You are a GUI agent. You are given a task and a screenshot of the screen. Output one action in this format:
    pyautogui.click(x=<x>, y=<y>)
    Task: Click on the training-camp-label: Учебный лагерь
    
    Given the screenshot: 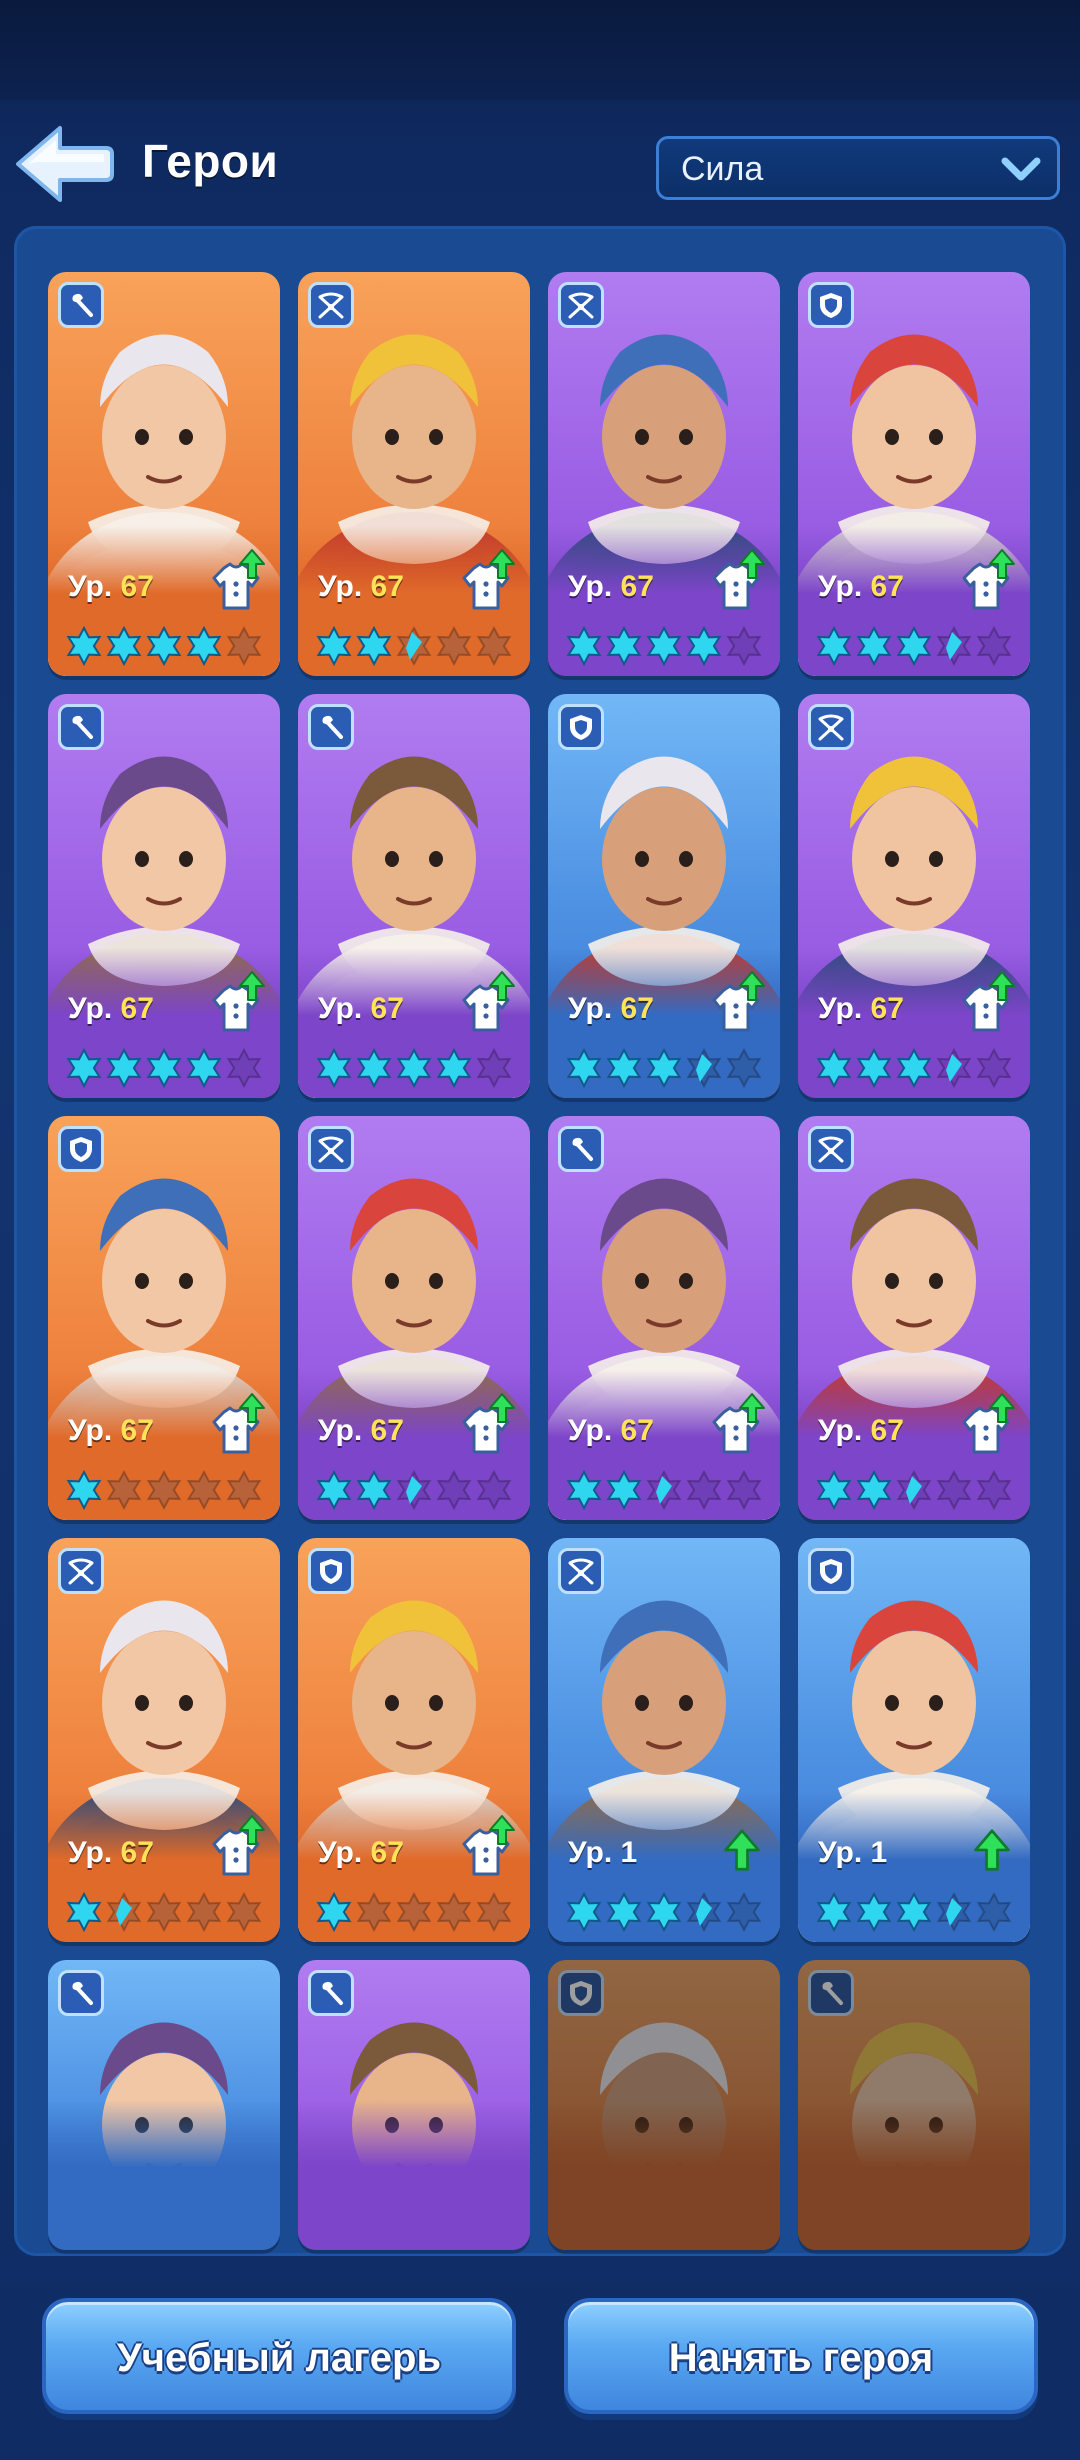 What is the action you would take?
    pyautogui.click(x=279, y=2358)
    